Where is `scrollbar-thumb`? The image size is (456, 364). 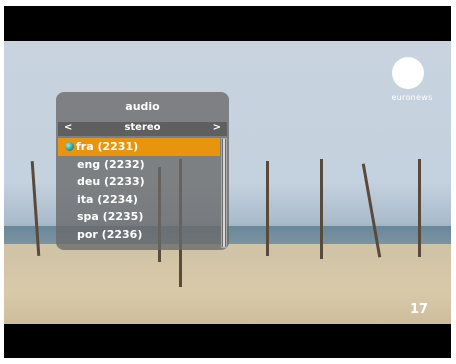 scrollbar-thumb is located at coordinates (224, 193).